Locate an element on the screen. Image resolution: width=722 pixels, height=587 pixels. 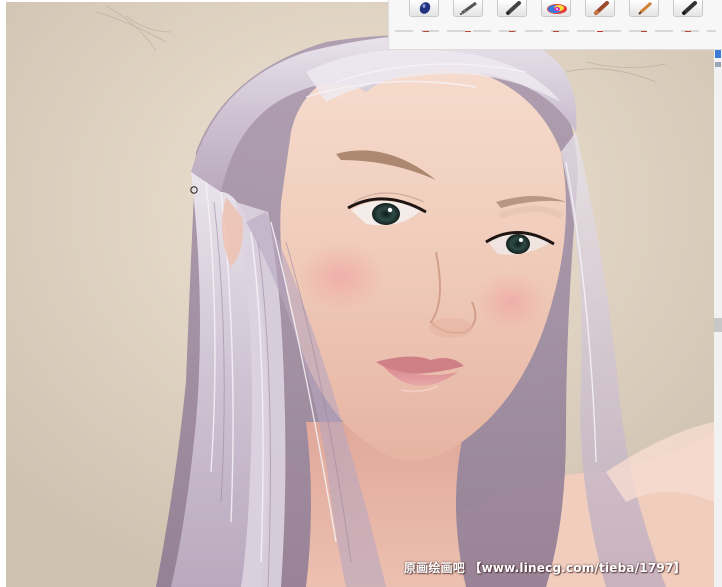
pencil-icon is located at coordinates (645, 8).